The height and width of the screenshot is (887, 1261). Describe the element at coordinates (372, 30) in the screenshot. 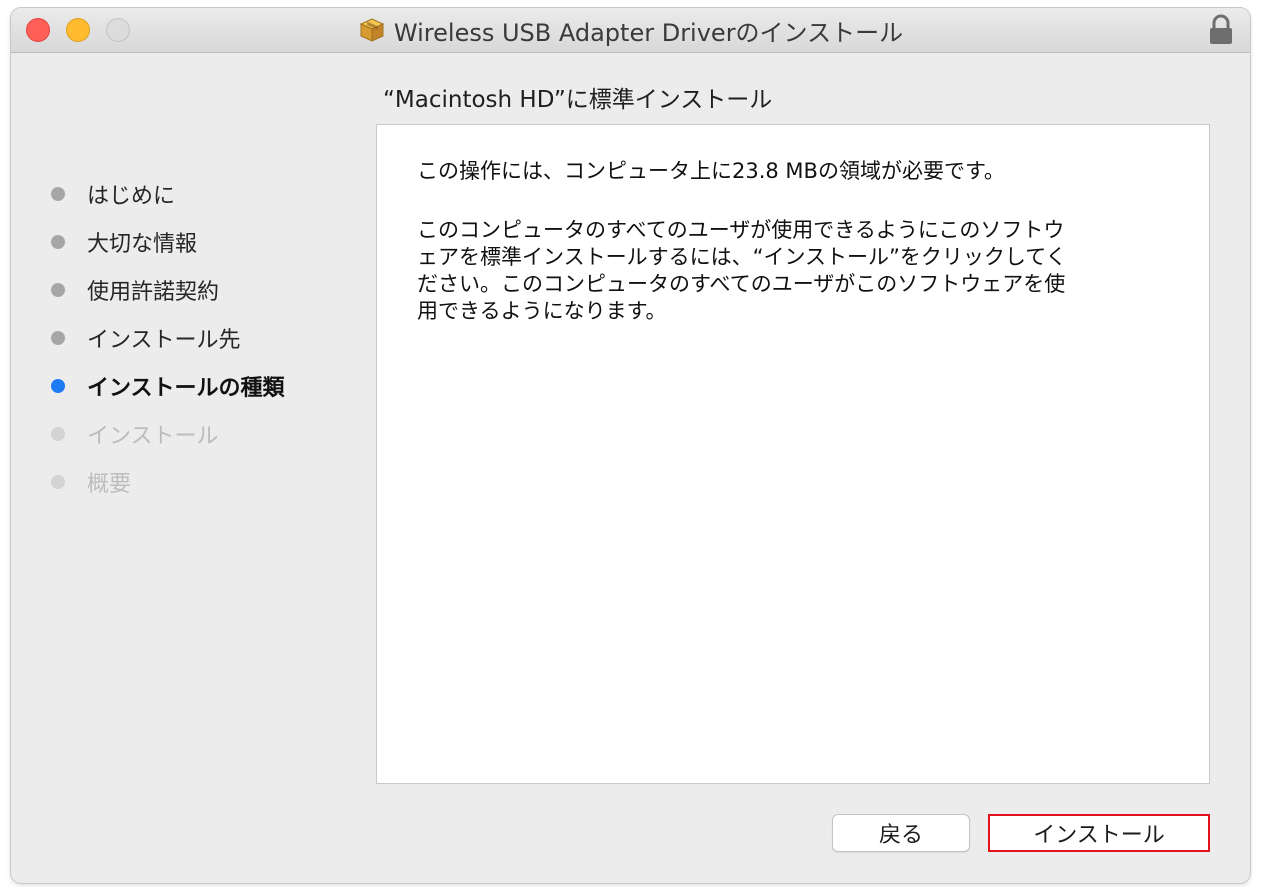

I see `package-icon` at that location.